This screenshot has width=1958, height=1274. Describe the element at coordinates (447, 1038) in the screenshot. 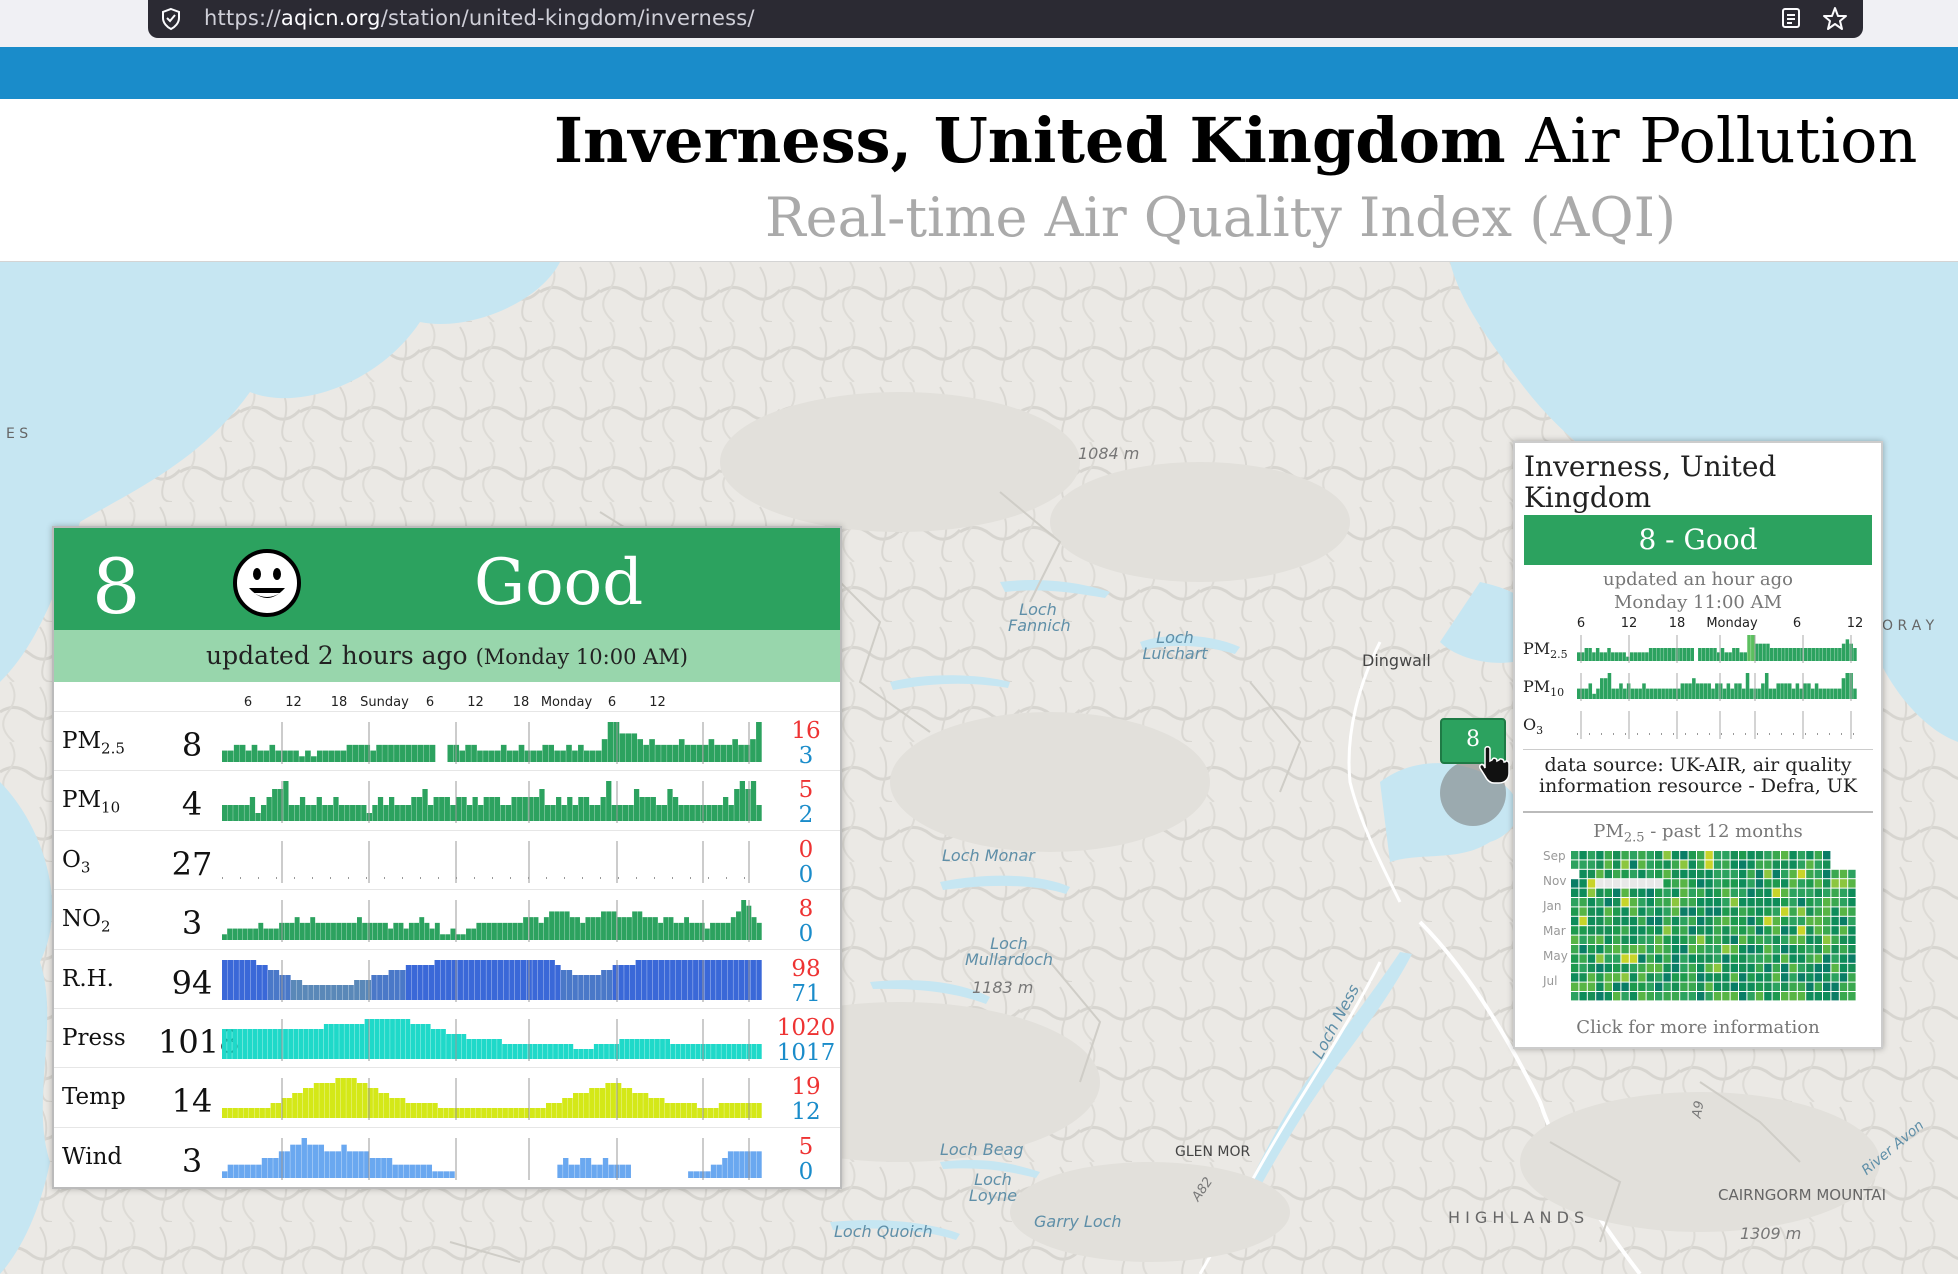

I see `pollutant-row: Press 1018 1020 1017` at that location.